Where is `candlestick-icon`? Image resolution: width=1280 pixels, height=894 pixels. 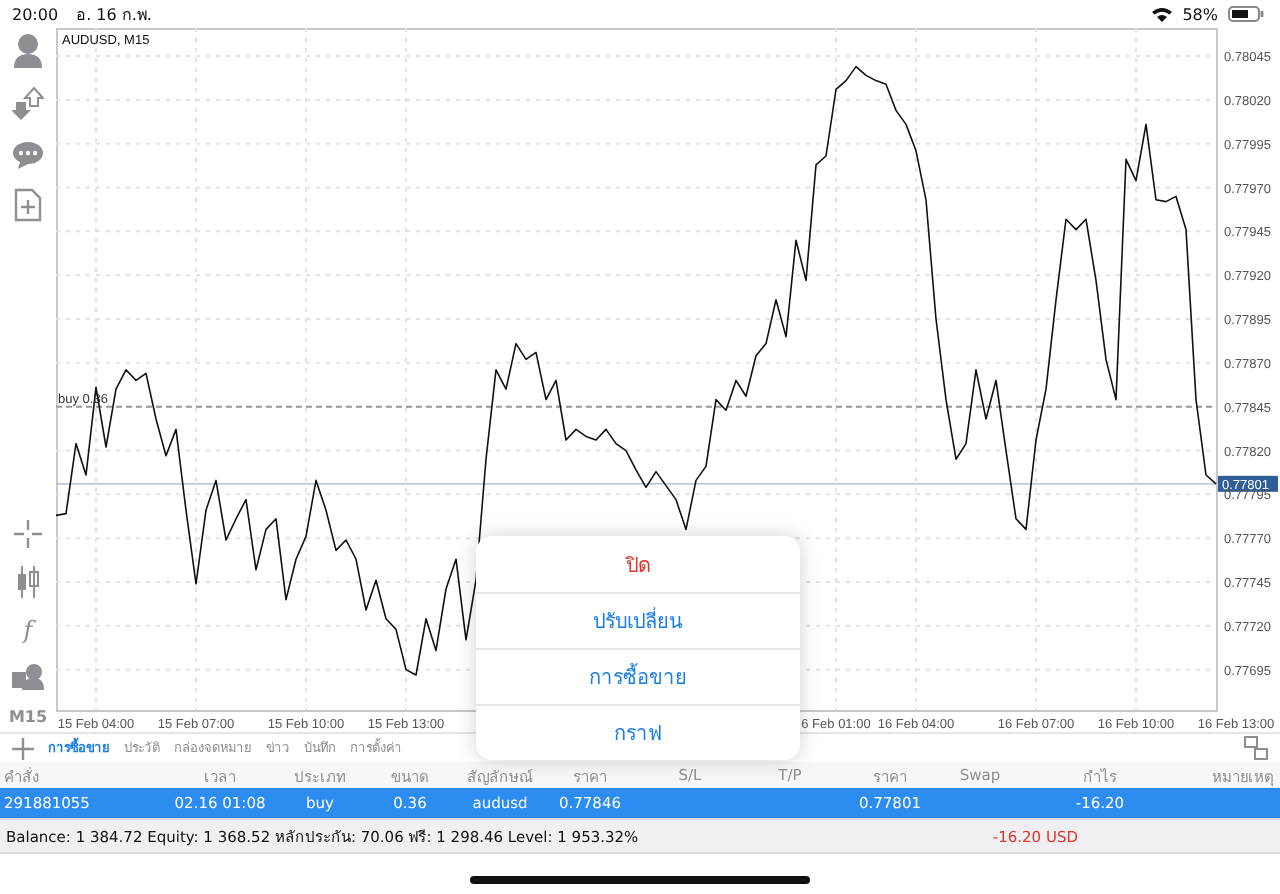 candlestick-icon is located at coordinates (28, 582).